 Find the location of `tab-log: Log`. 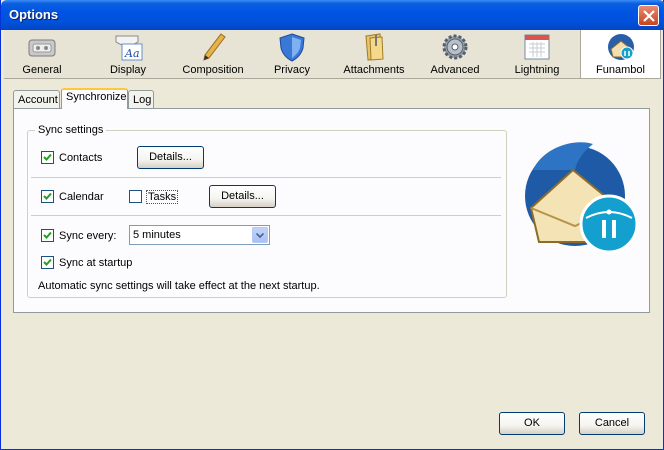

tab-log: Log is located at coordinates (141, 99).